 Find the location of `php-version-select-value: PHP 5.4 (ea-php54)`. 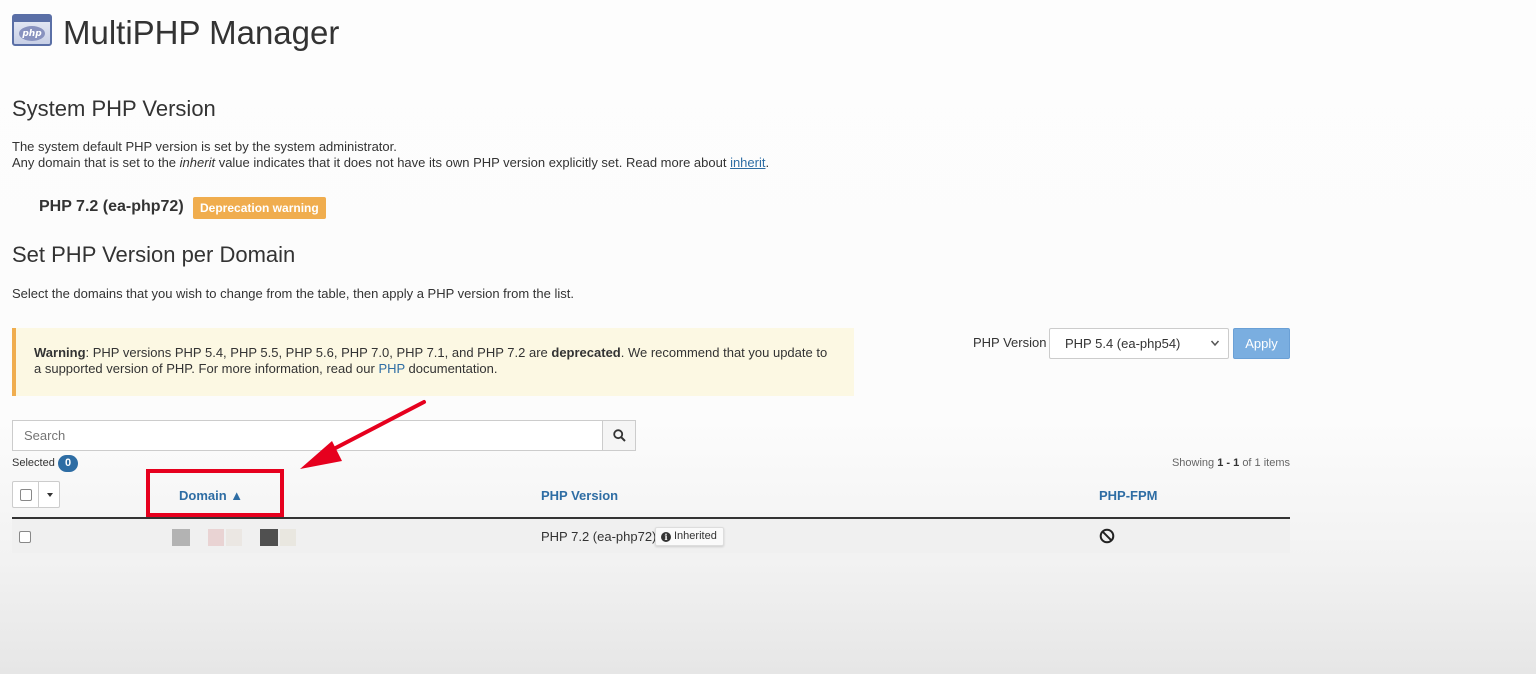

php-version-select-value: PHP 5.4 (ea-php54) is located at coordinates (1123, 343).